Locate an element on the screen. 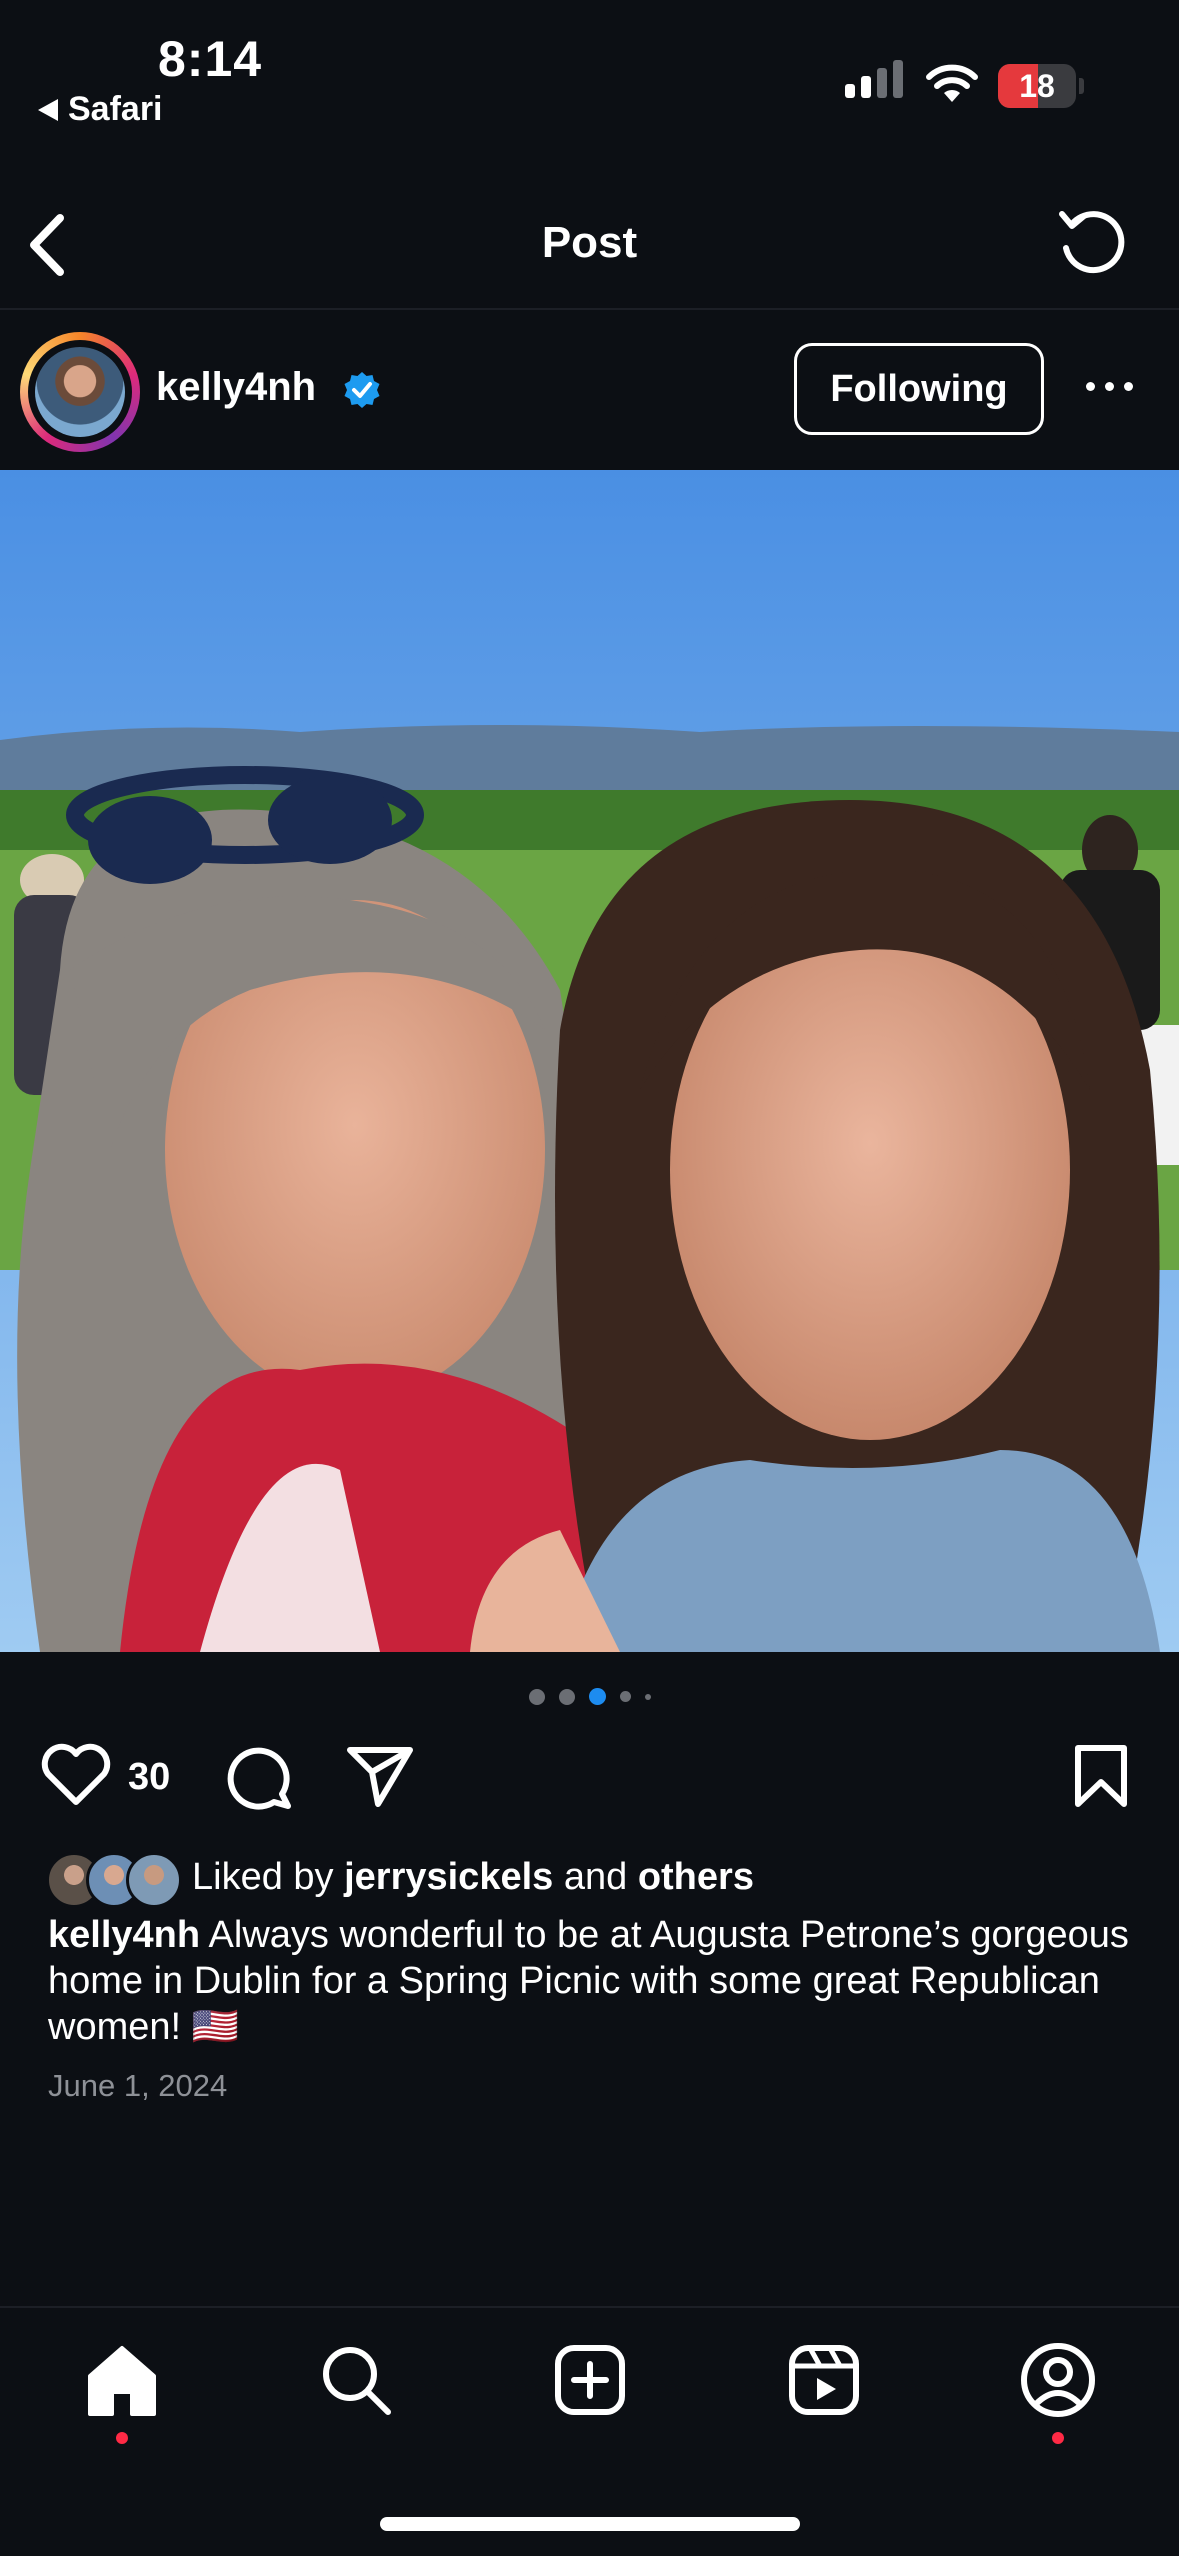 Image resolution: width=1179 pixels, height=2556 pixels. liker-avatar is located at coordinates (154, 1880).